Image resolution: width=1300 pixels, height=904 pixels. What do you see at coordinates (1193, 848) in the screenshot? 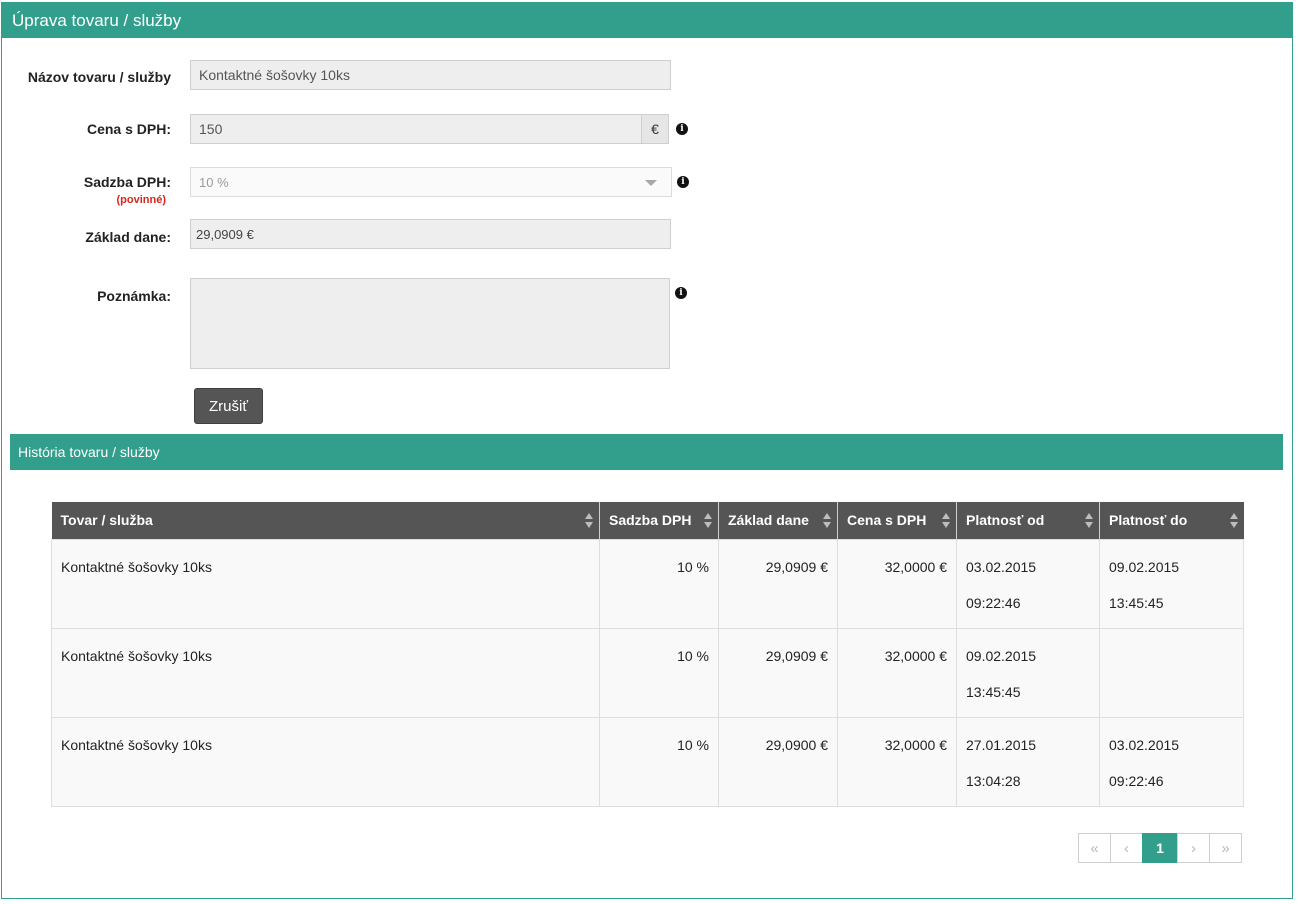
I see `page-next-button: ›` at bounding box center [1193, 848].